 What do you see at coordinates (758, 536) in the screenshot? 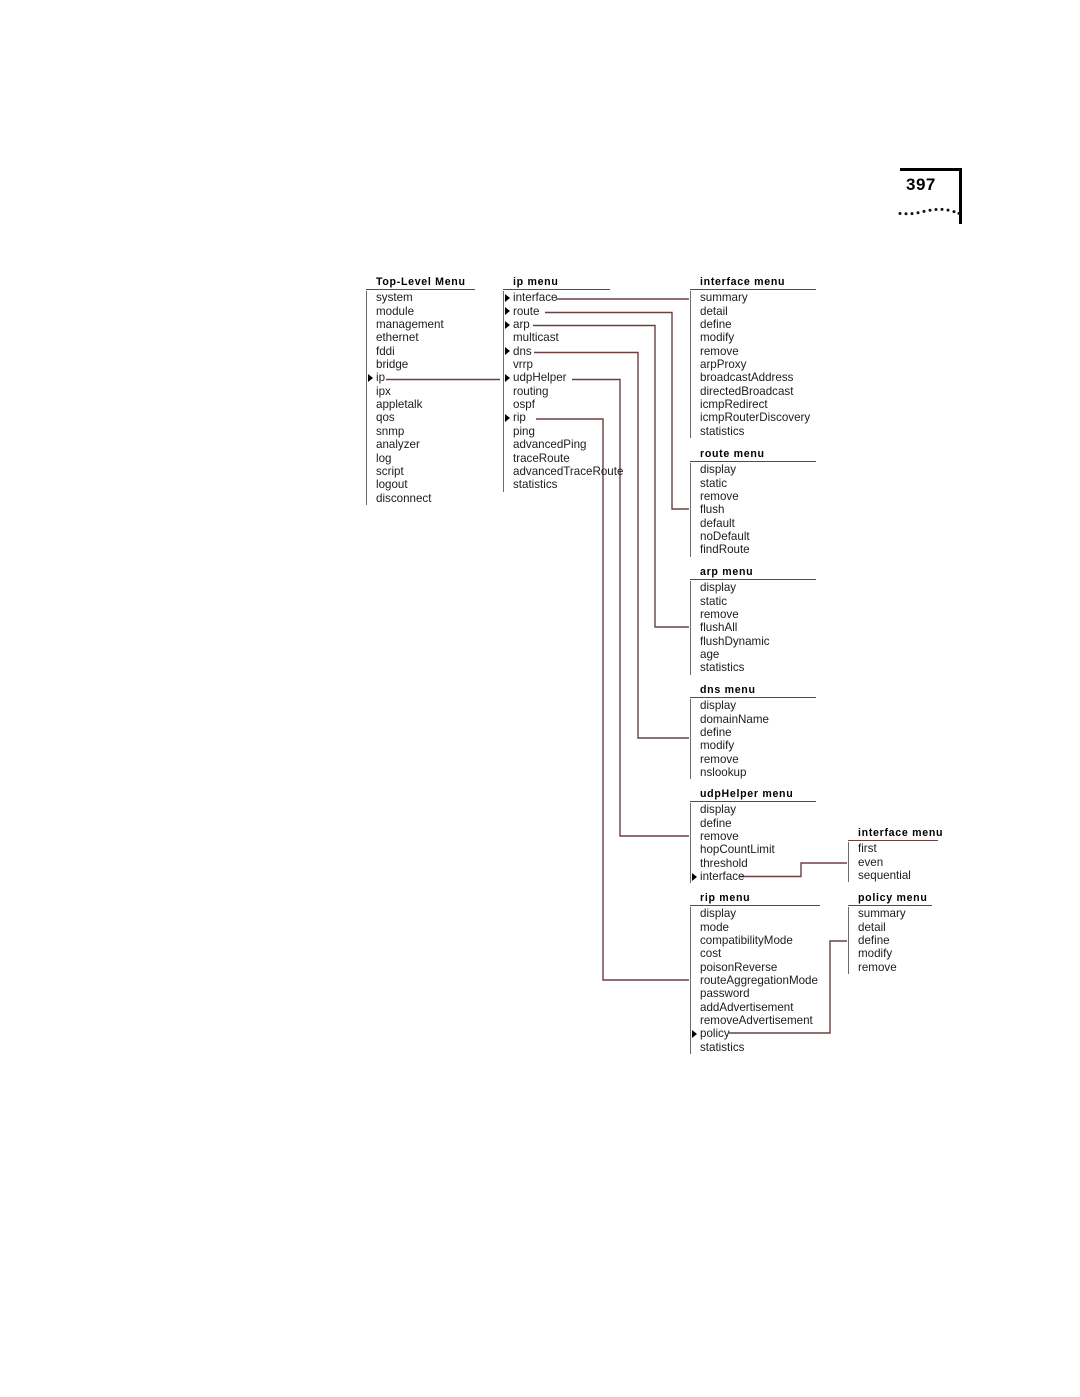
I see `menu-item: noDefault` at bounding box center [758, 536].